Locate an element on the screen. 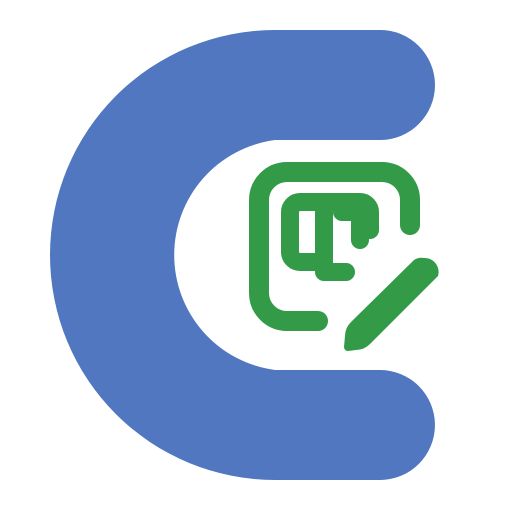  pencil-icon is located at coordinates (391, 304).